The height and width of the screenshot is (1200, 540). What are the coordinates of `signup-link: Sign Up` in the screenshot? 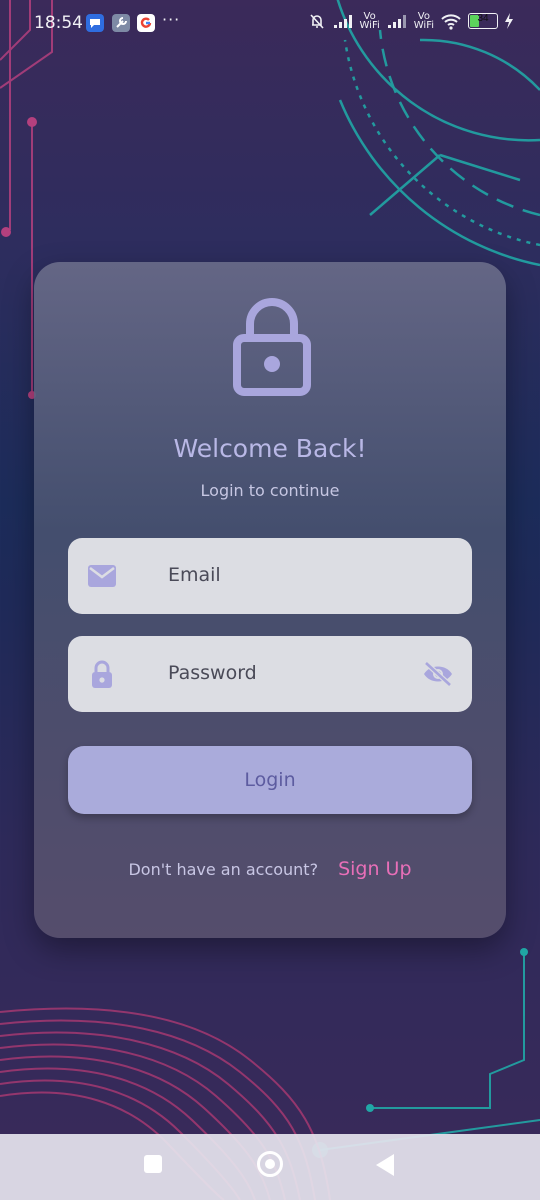 It's located at (374, 869).